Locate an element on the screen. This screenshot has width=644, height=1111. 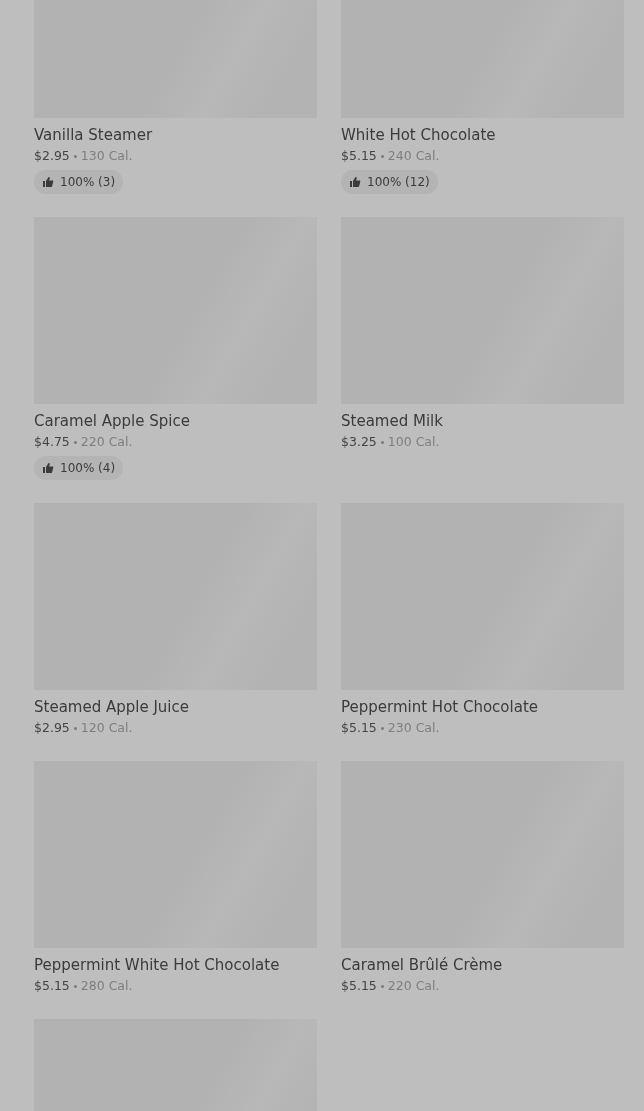
item-name: Peppermint Hot Chocolate is located at coordinates (440, 707).